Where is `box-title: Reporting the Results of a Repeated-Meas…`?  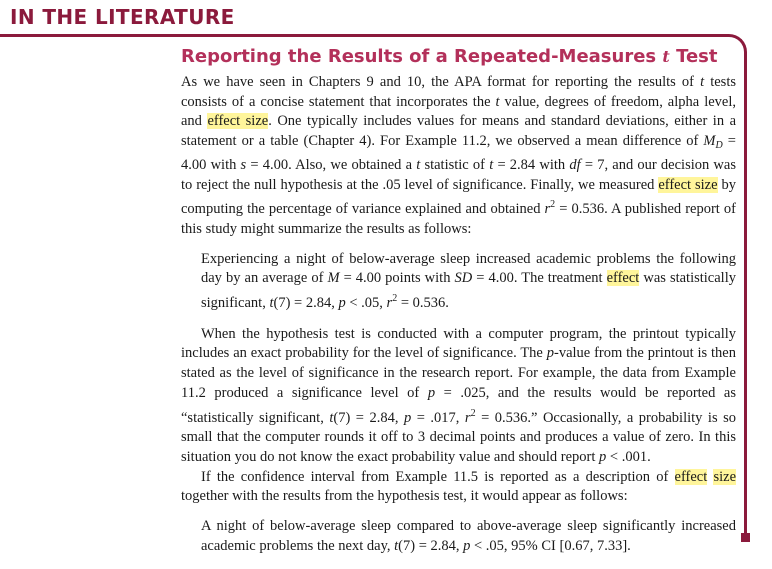
box-title: Reporting the Results of a Repeated-Meas… is located at coordinates (449, 56).